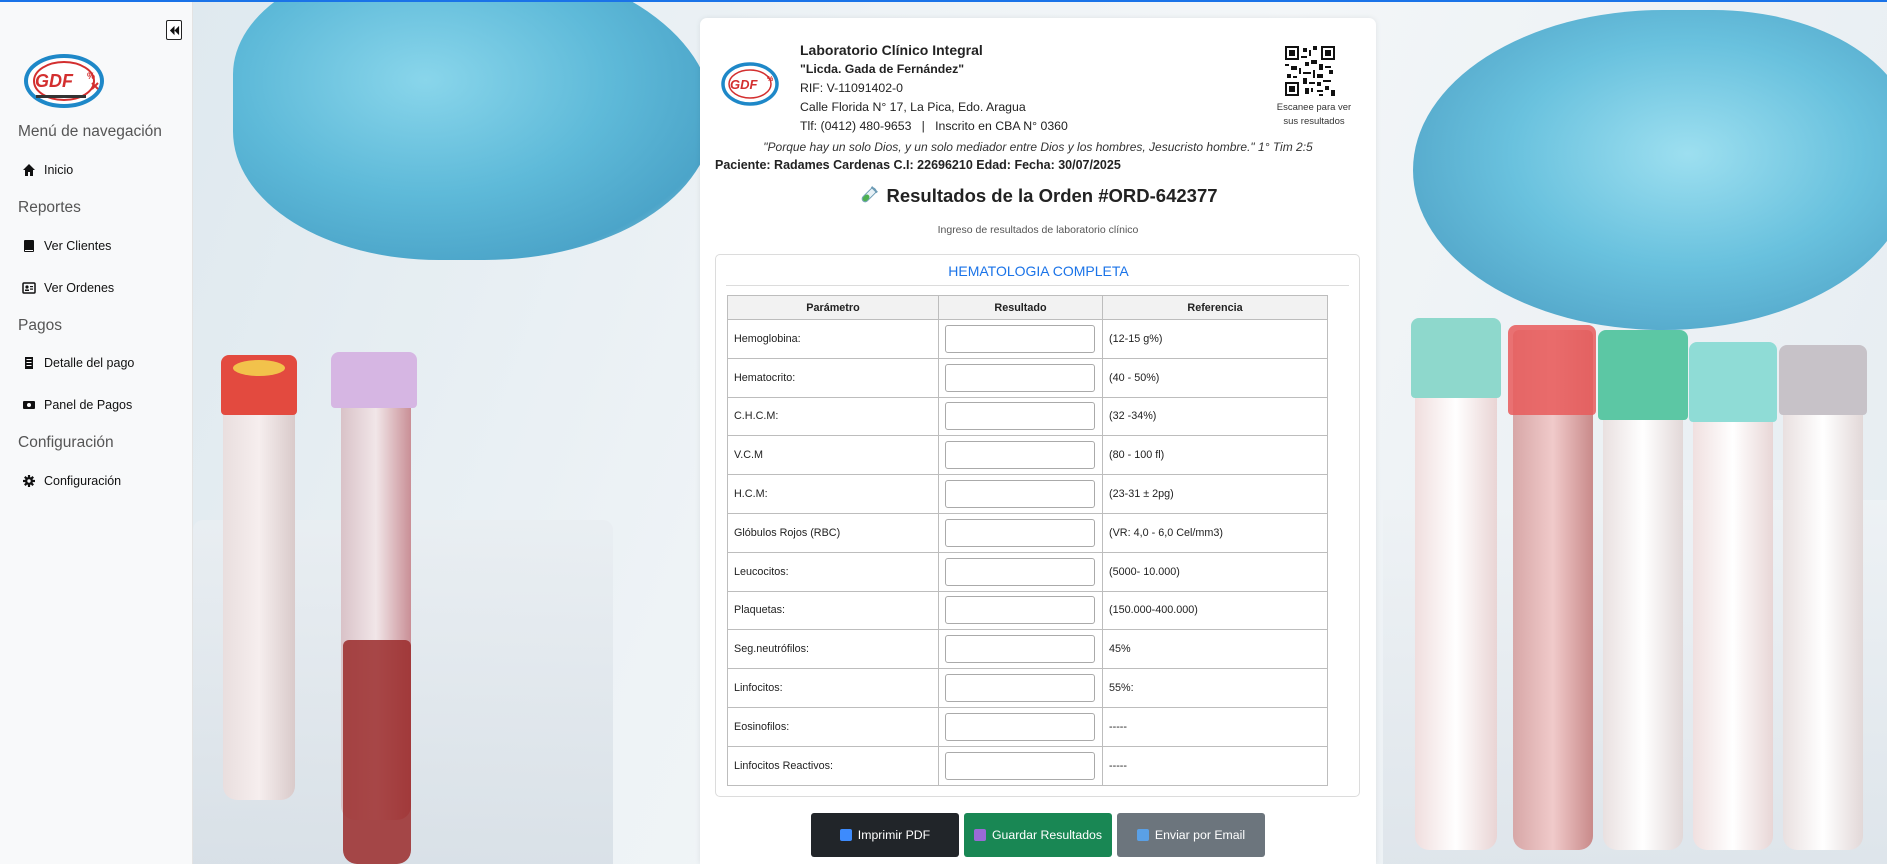  Describe the element at coordinates (833, 494) in the screenshot. I see `parameter-cell: H.C.M:` at that location.